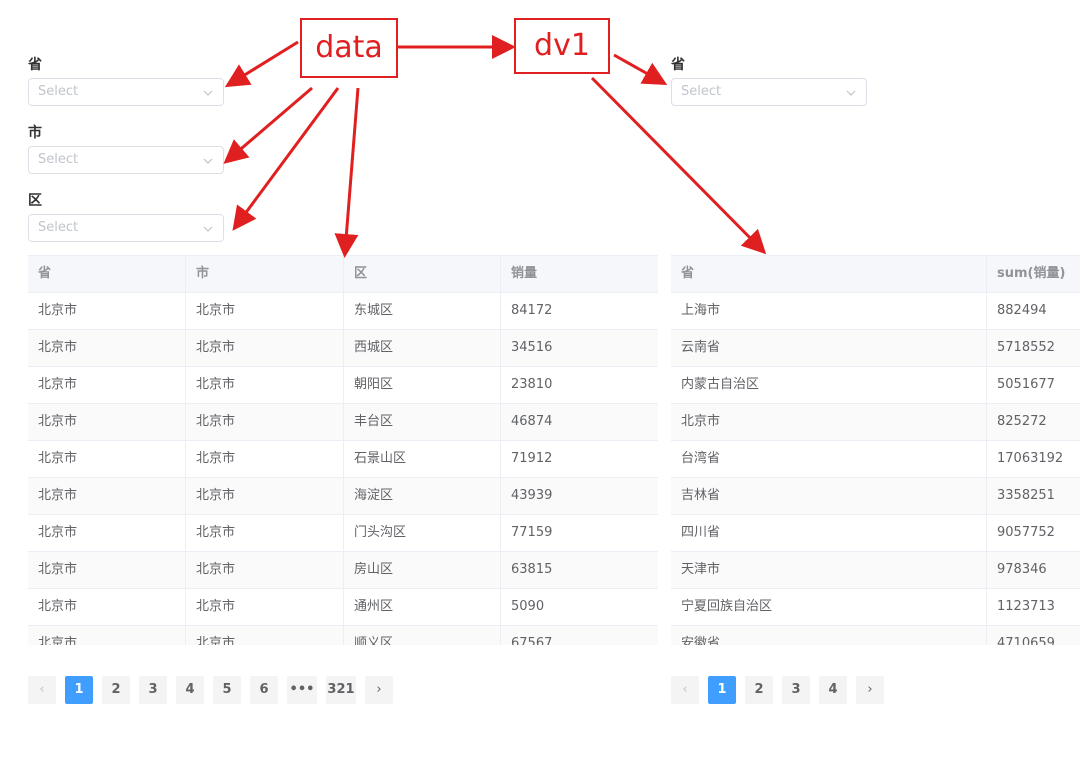 The height and width of the screenshot is (784, 1080). I want to click on arrow-dv1-to-select, so click(640, 69).